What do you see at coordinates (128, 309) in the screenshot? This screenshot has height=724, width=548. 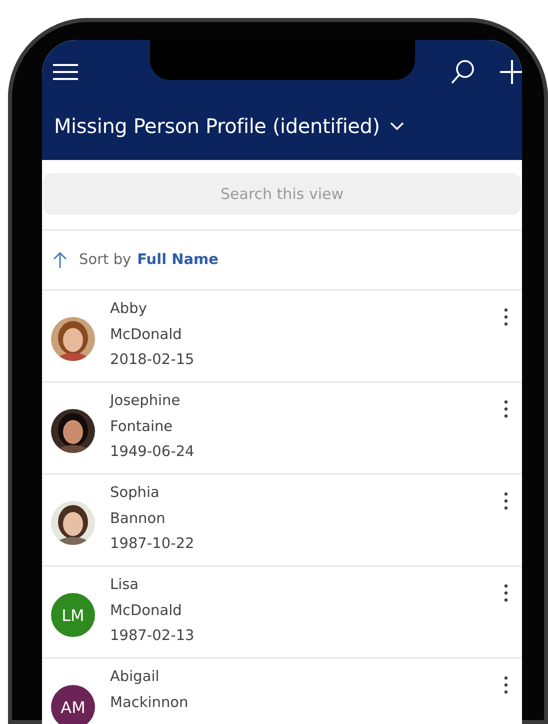 I see `first-name: Abby` at bounding box center [128, 309].